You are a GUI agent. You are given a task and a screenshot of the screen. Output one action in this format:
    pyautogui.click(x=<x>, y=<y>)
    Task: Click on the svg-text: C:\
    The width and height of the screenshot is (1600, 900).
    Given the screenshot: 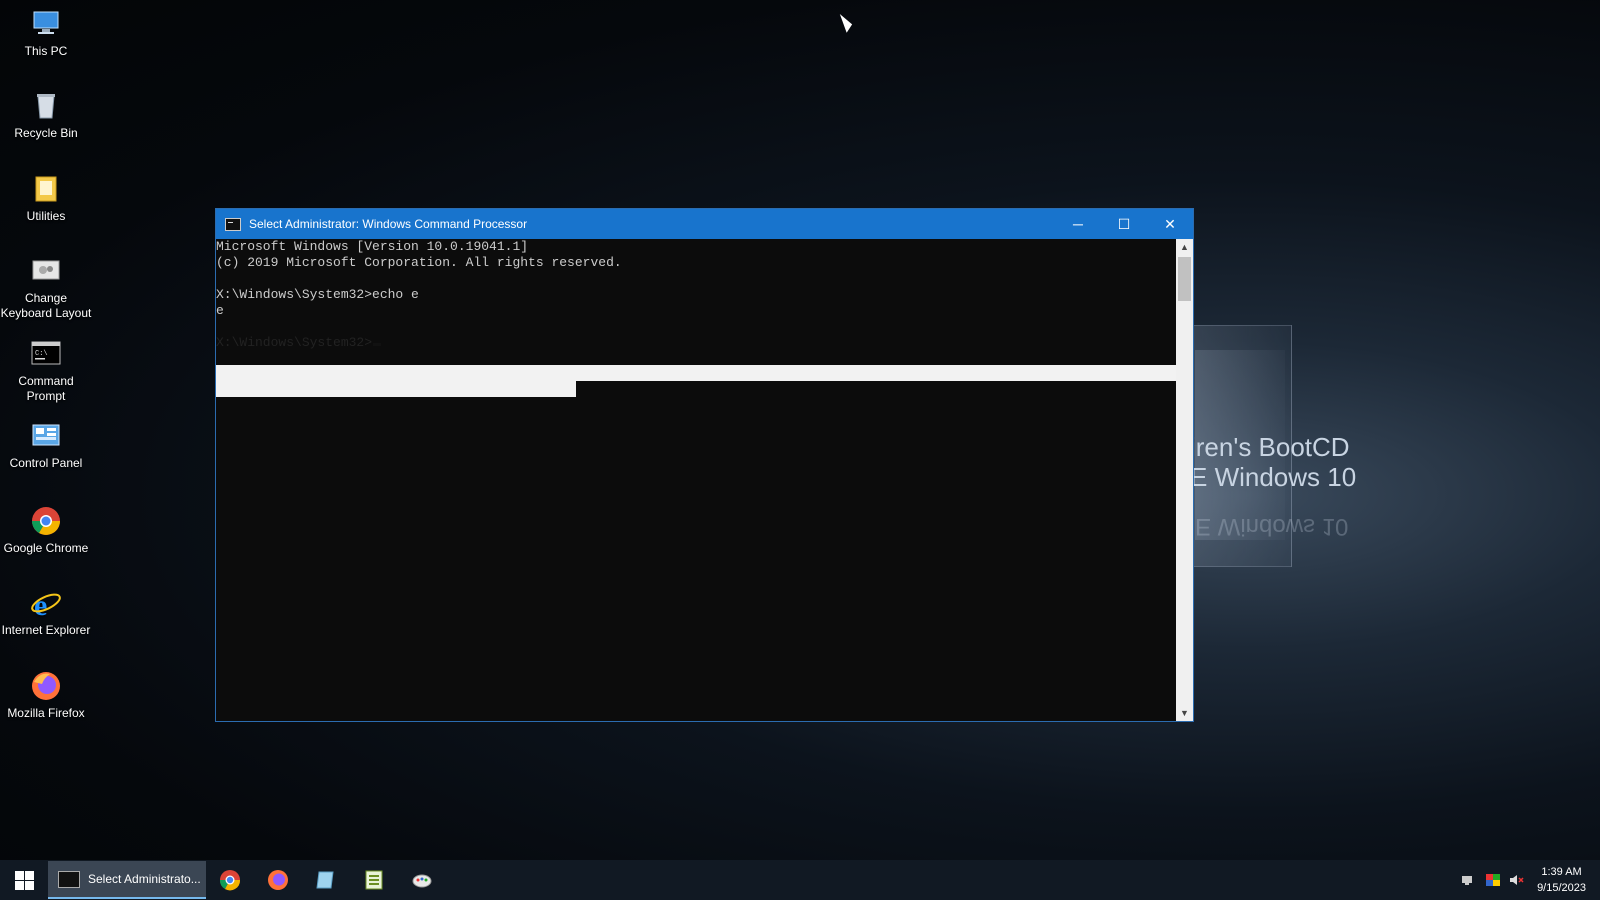 What is the action you would take?
    pyautogui.click(x=41, y=354)
    